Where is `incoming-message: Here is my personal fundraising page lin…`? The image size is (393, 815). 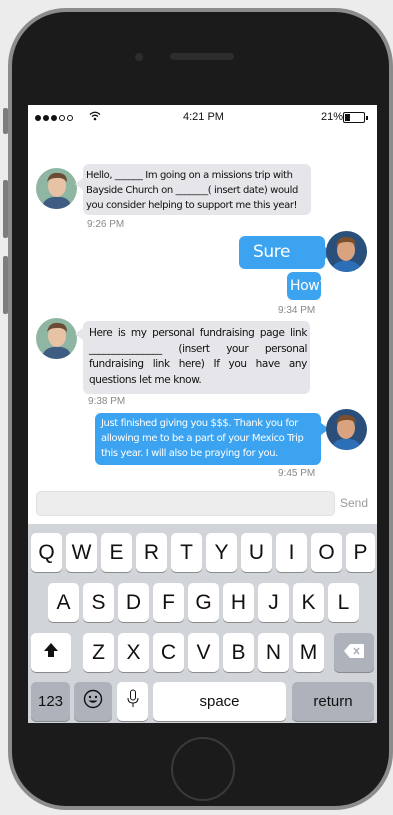 incoming-message: Here is my personal fundraising page lin… is located at coordinates (196, 357).